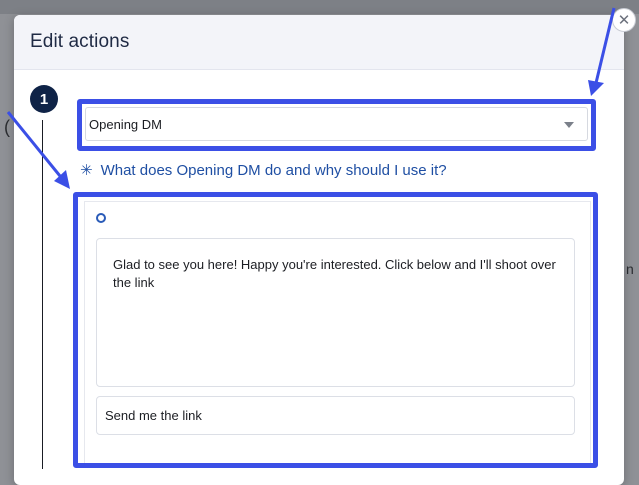  Describe the element at coordinates (336, 125) in the screenshot. I see `highlight-box-select` at that location.